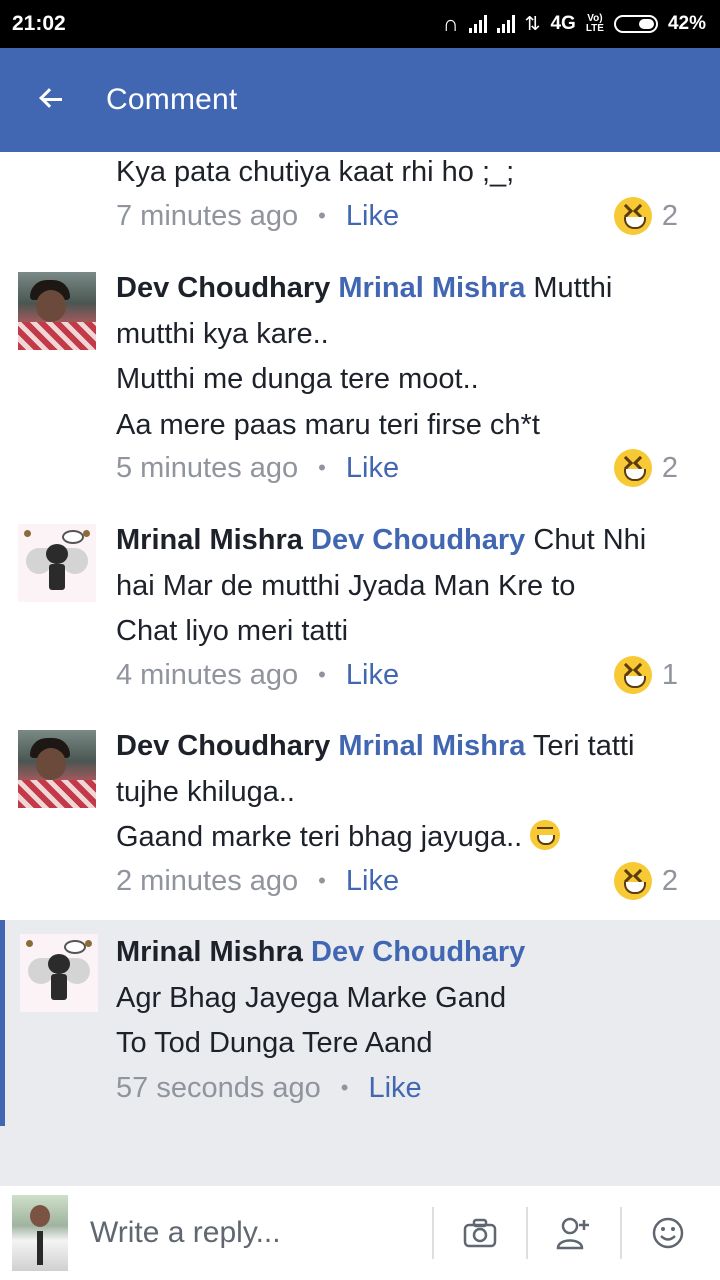 This screenshot has width=720, height=1280. I want to click on comment-line: Agr Bhag Jayega Marke Gand, so click(311, 997).